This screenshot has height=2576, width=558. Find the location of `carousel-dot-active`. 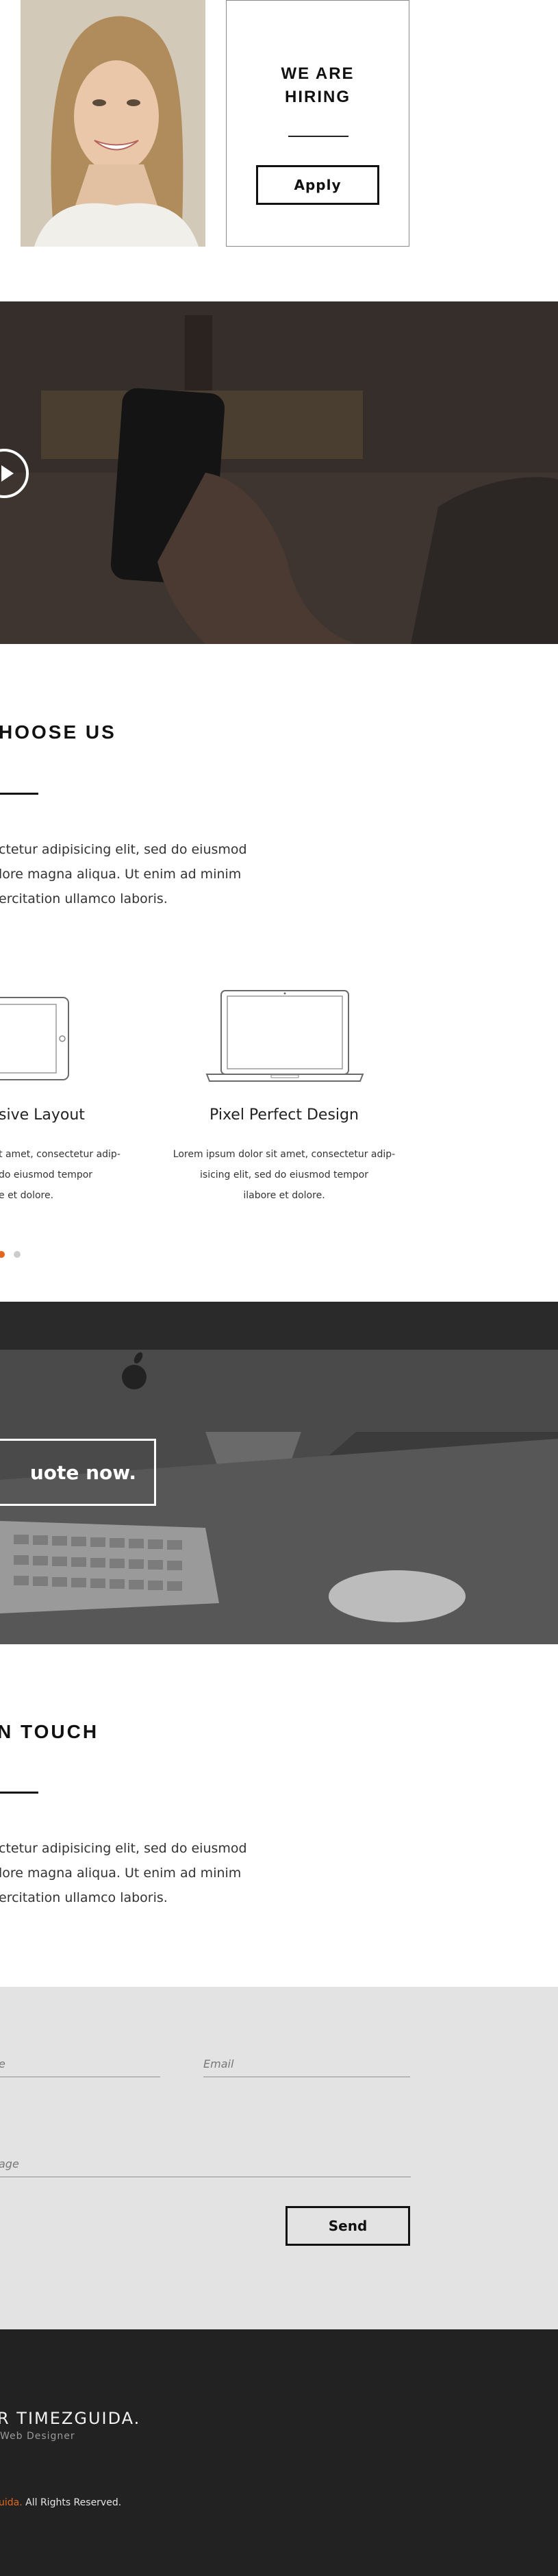

carousel-dot-active is located at coordinates (2, 1254).